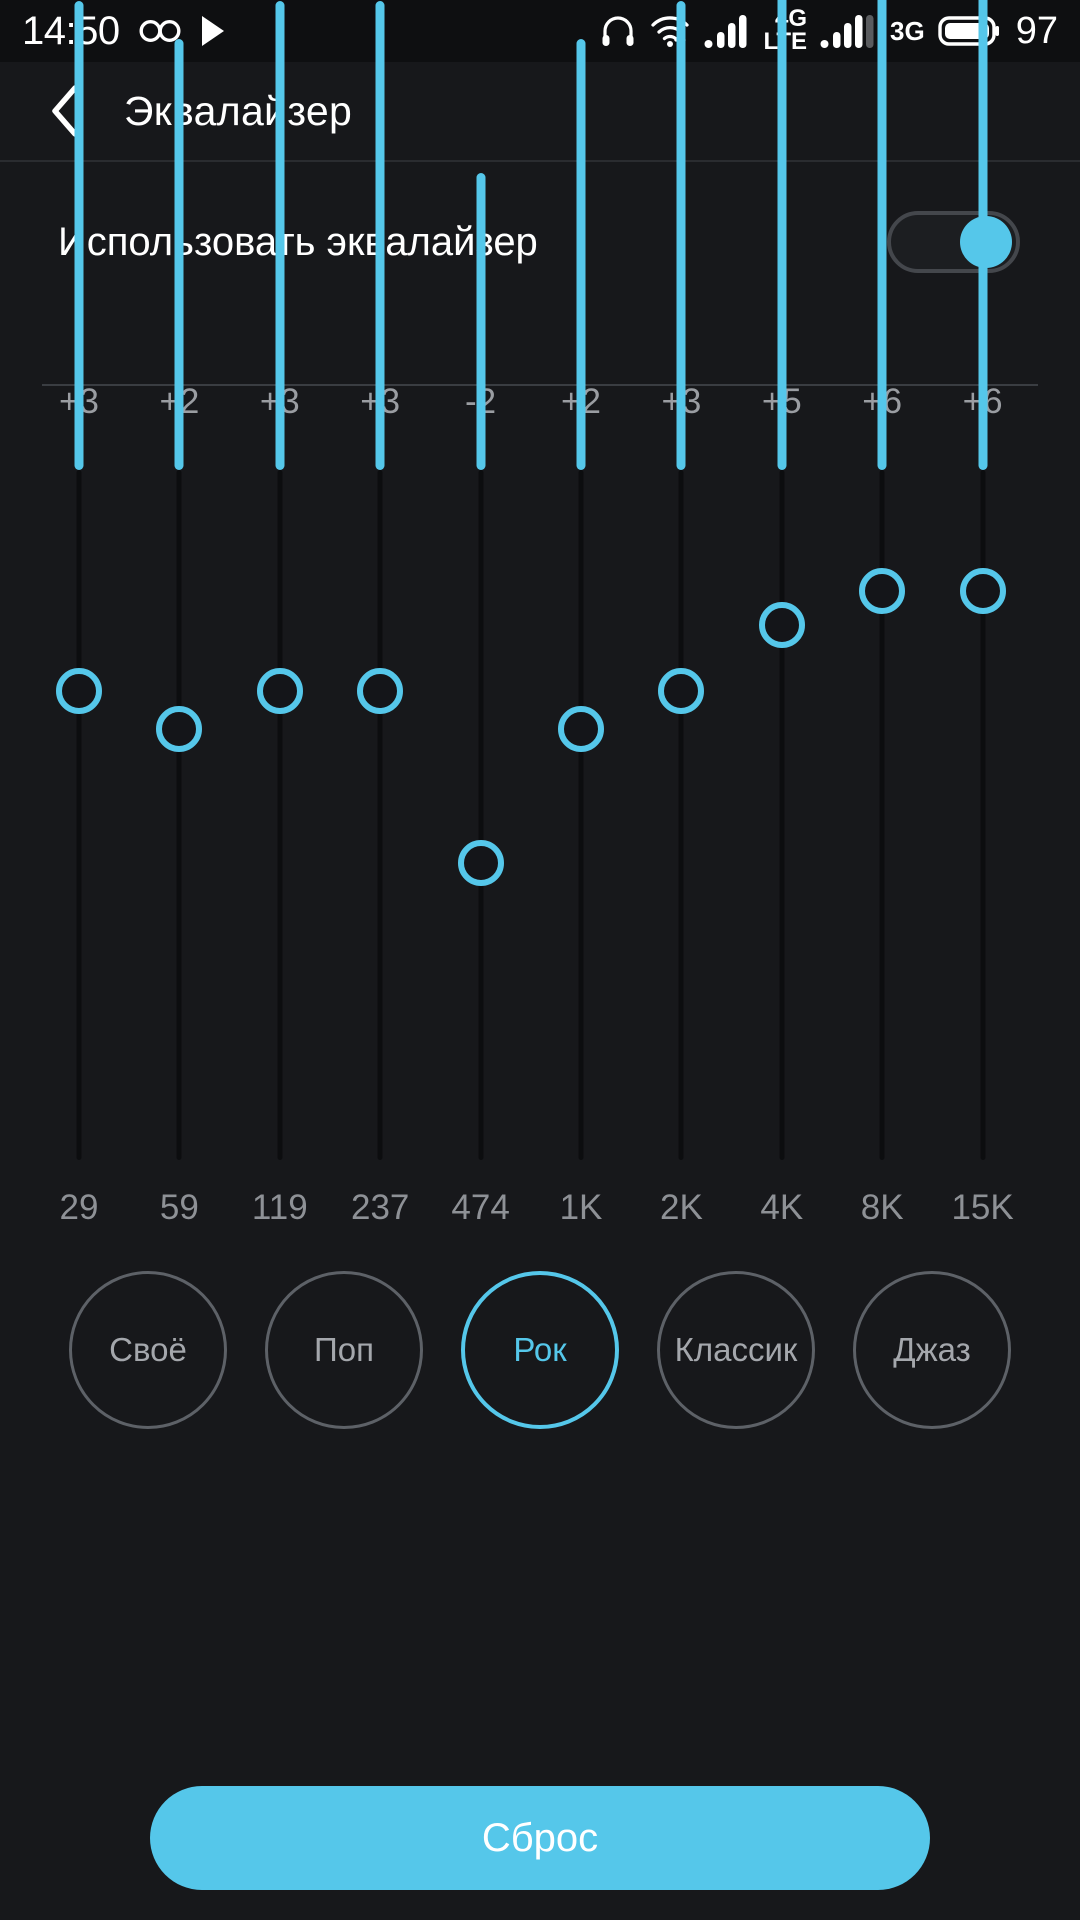 Image resolution: width=1080 pixels, height=1920 pixels. What do you see at coordinates (179, 1207) in the screenshot?
I see `eq-frequency-label: 59` at bounding box center [179, 1207].